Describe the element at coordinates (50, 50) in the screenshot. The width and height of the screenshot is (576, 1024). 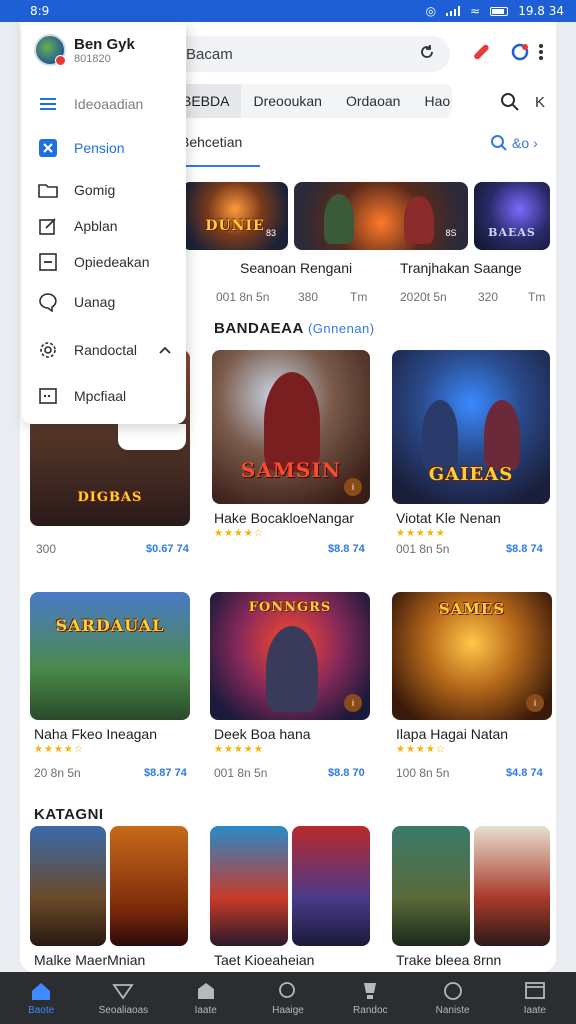
I see `avatar` at that location.